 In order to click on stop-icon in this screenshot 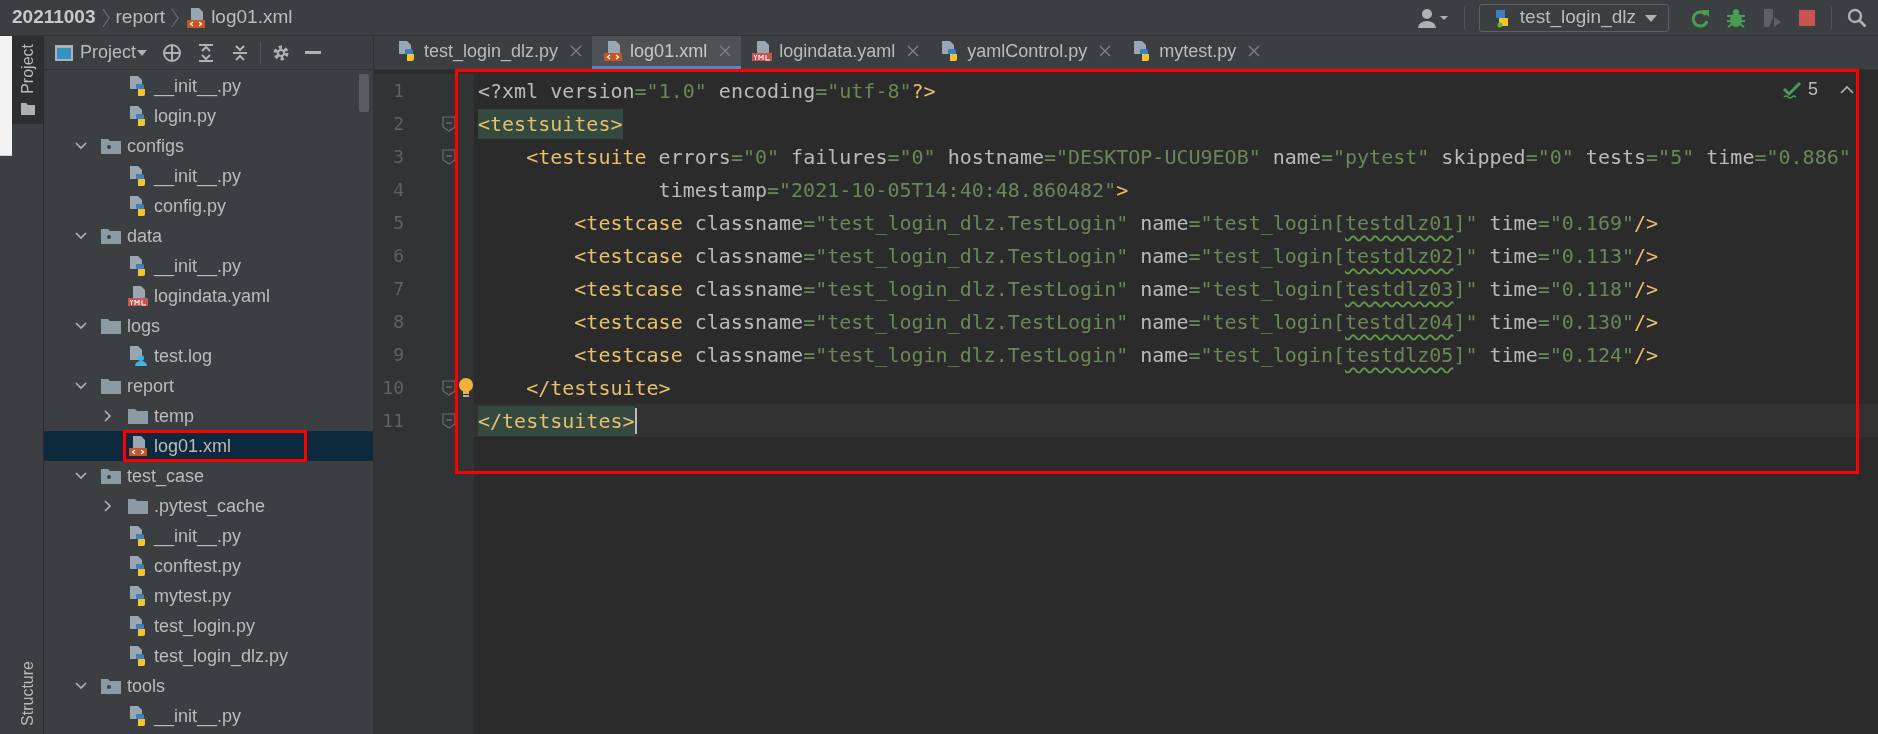, I will do `click(1807, 17)`.